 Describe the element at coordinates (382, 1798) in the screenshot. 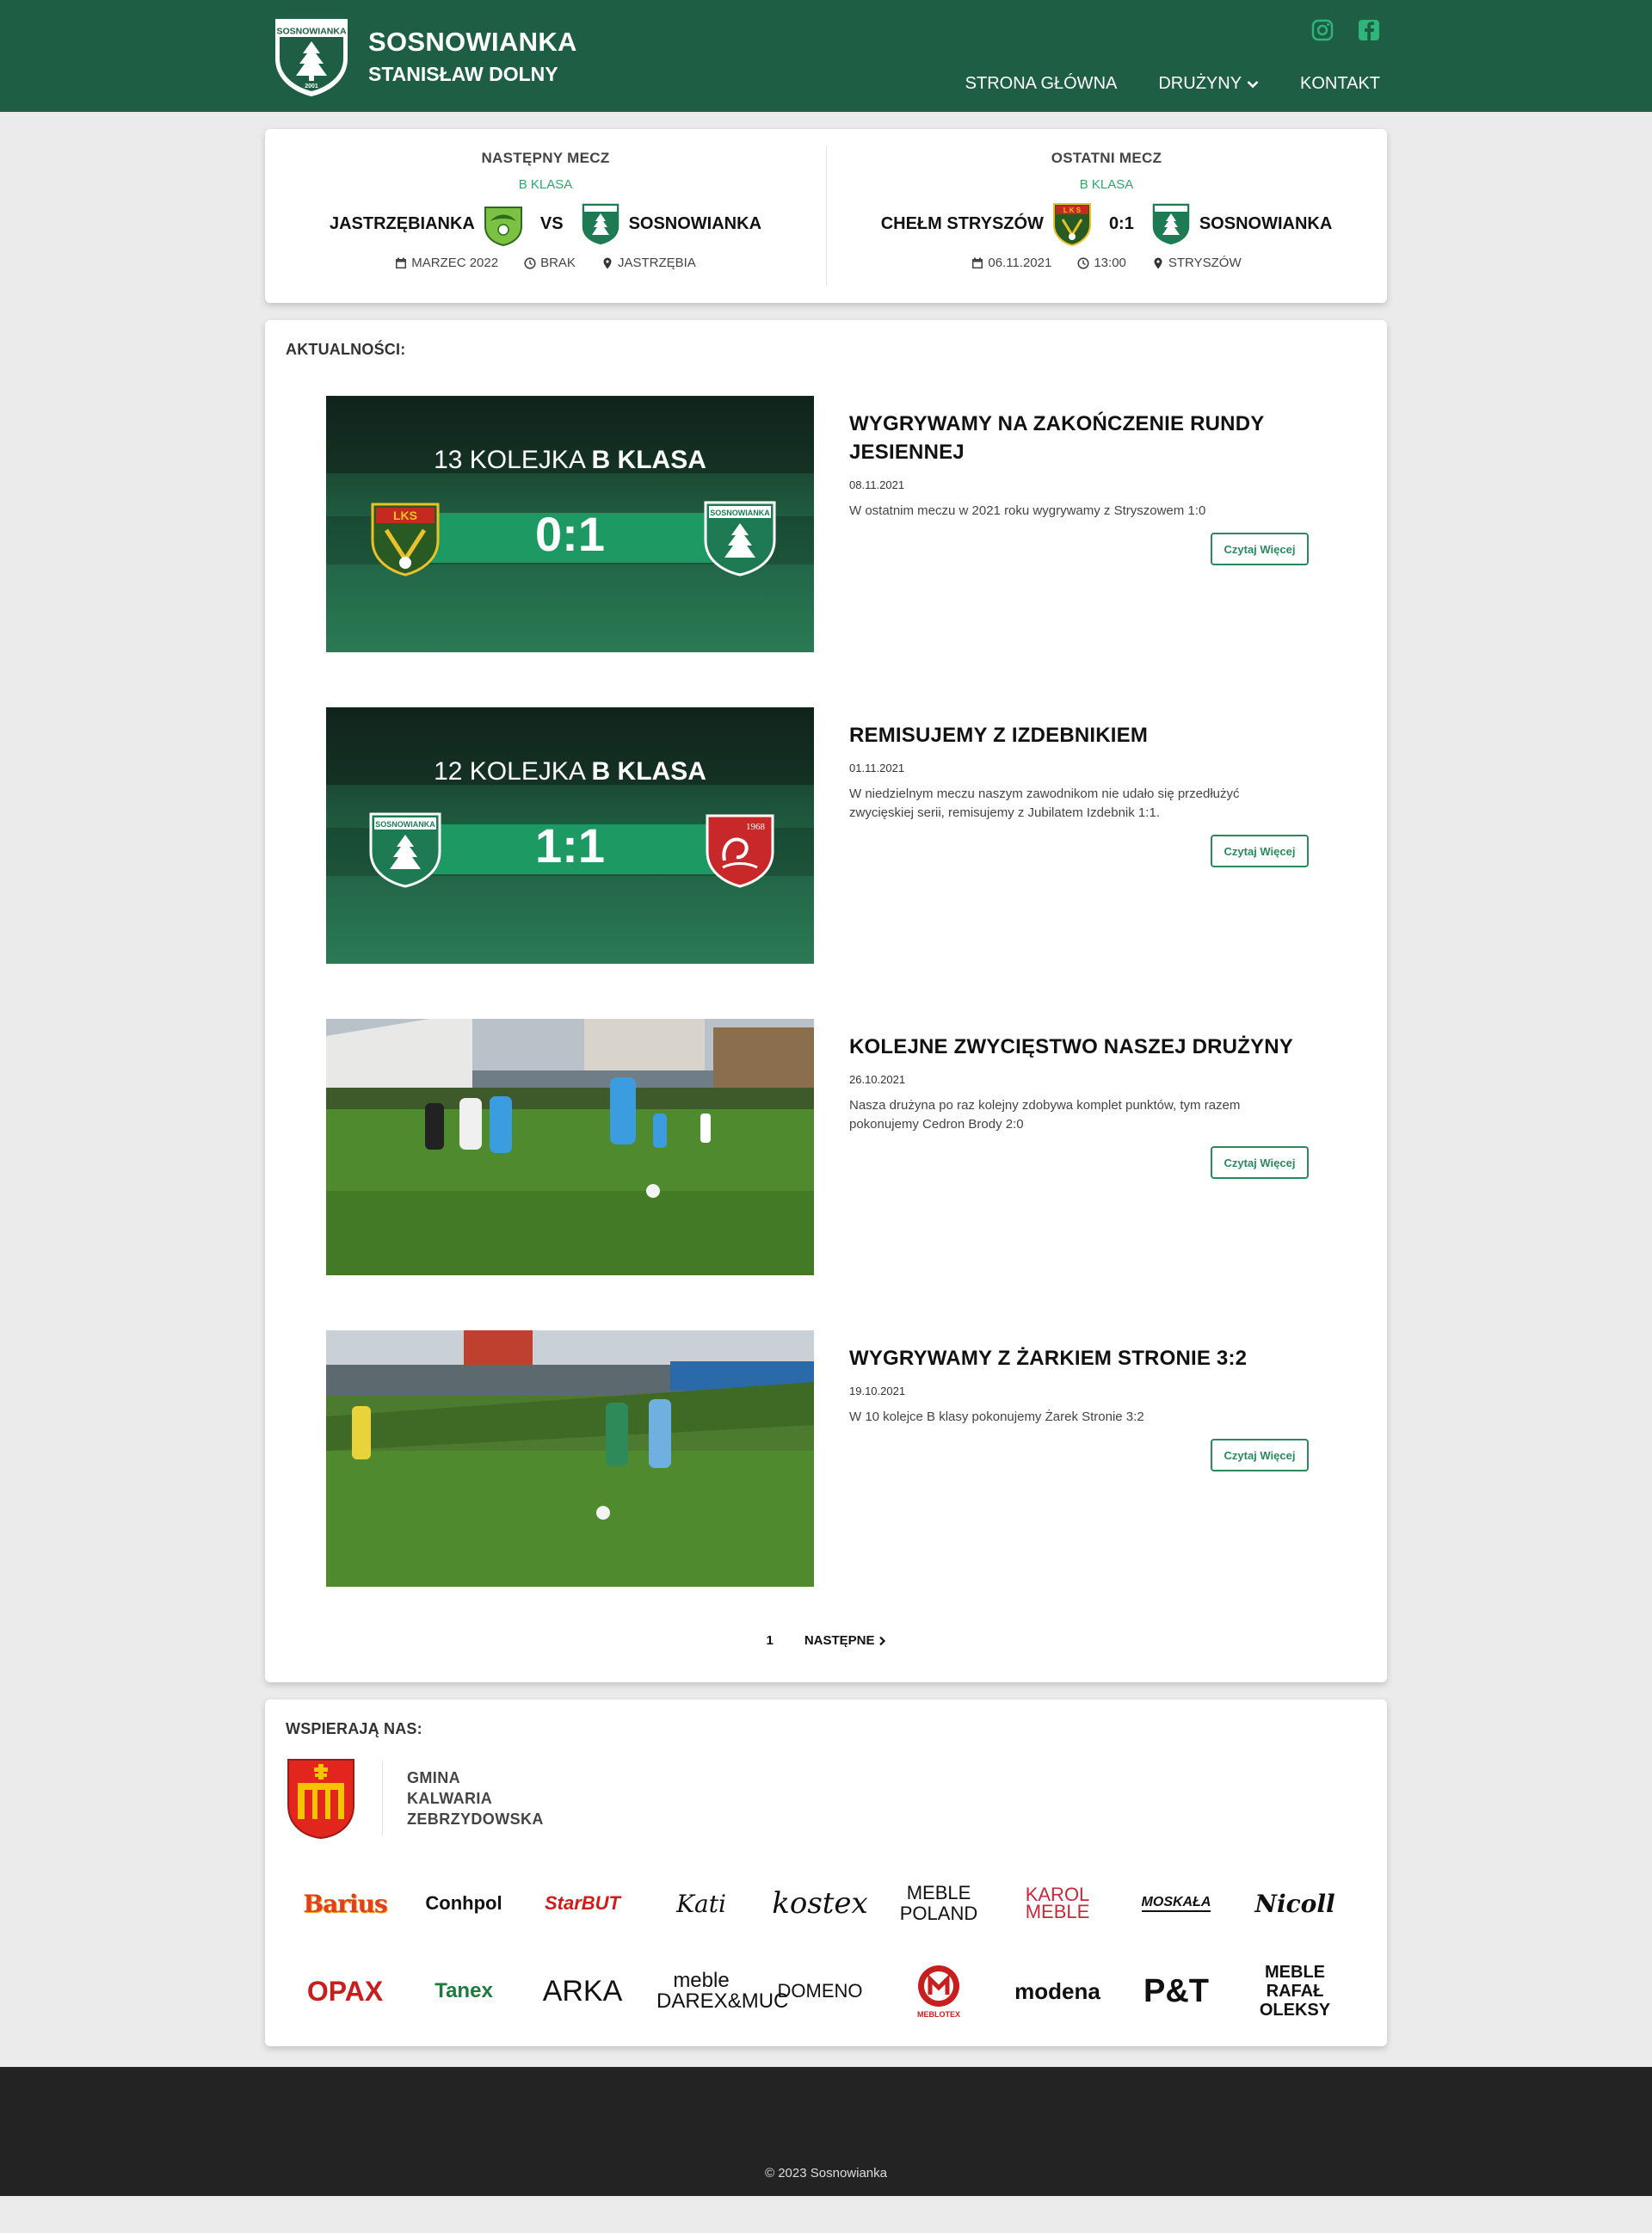

I see `gmina-divider` at that location.